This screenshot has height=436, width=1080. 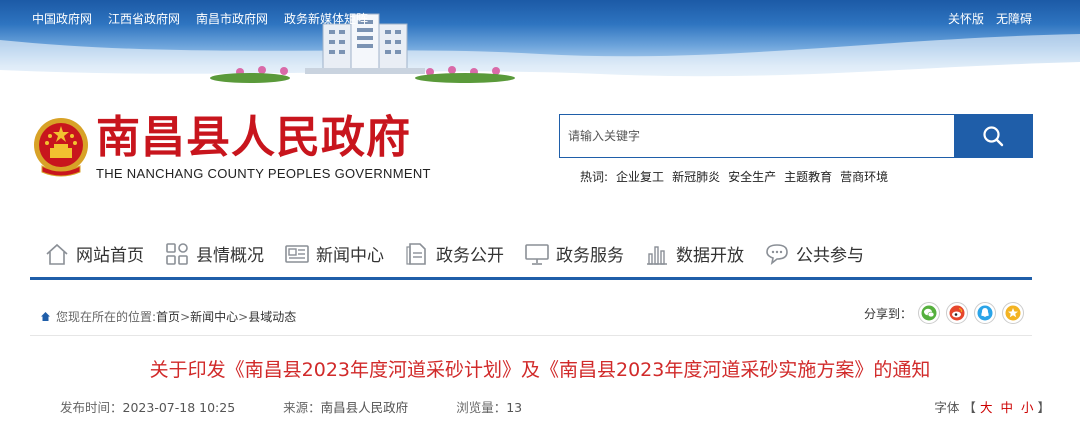 What do you see at coordinates (230, 256) in the screenshot?
I see `nav-item-label: 县情概况` at bounding box center [230, 256].